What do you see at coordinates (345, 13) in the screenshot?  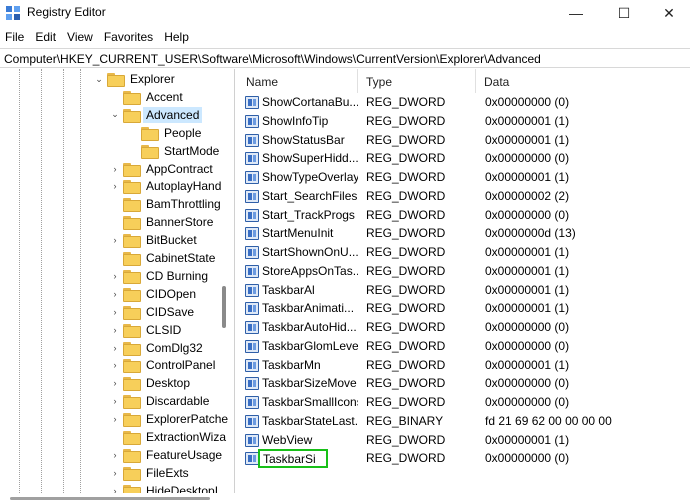 I see `title-bar: Registry Editor — ☐ ✕` at bounding box center [345, 13].